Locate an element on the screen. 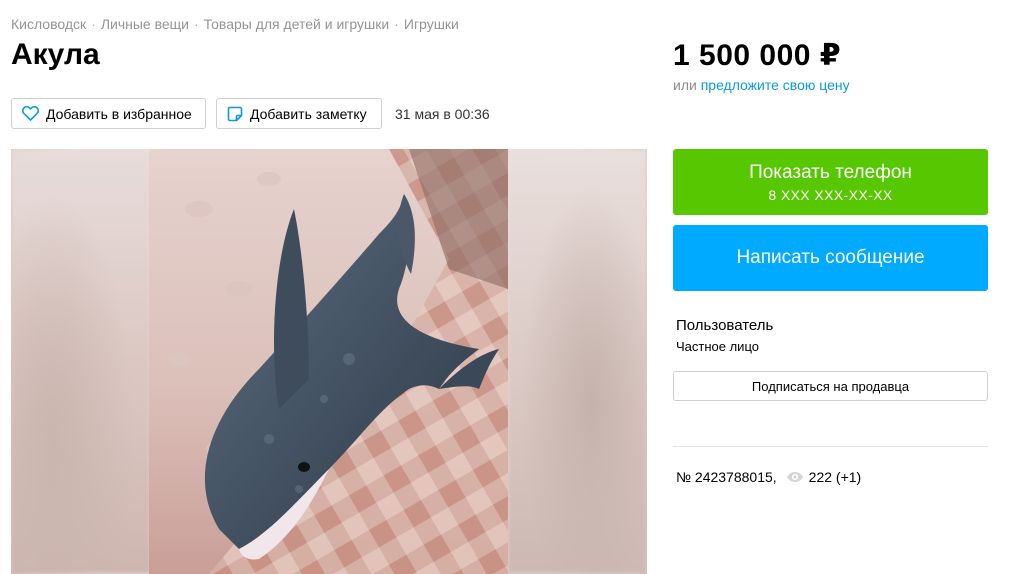 Image resolution: width=1032 pixels, height=574 pixels. write-message-label: Написать сообщение is located at coordinates (830, 257).